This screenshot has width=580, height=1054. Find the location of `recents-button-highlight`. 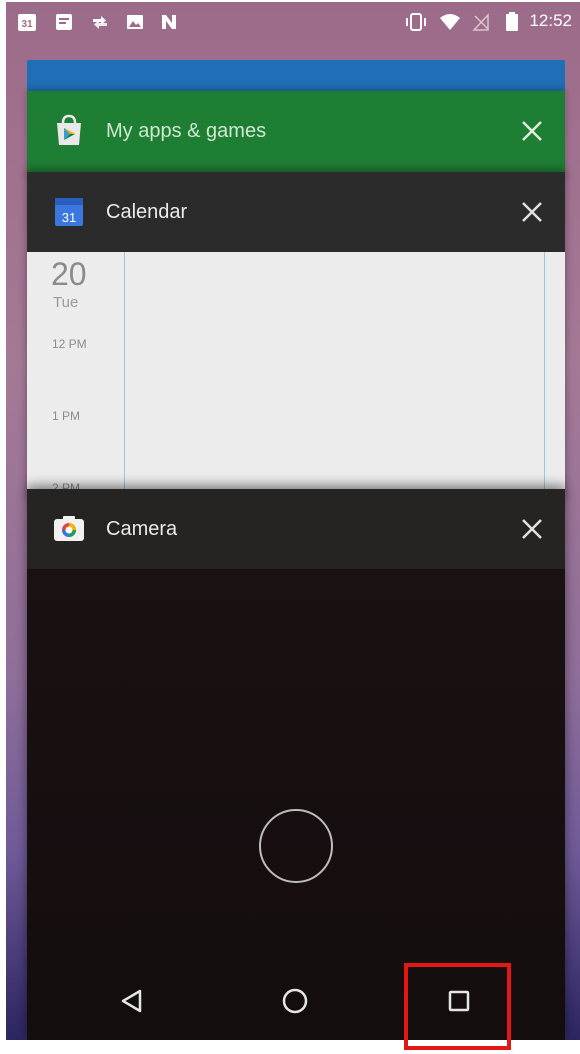

recents-button-highlight is located at coordinates (457, 1006).